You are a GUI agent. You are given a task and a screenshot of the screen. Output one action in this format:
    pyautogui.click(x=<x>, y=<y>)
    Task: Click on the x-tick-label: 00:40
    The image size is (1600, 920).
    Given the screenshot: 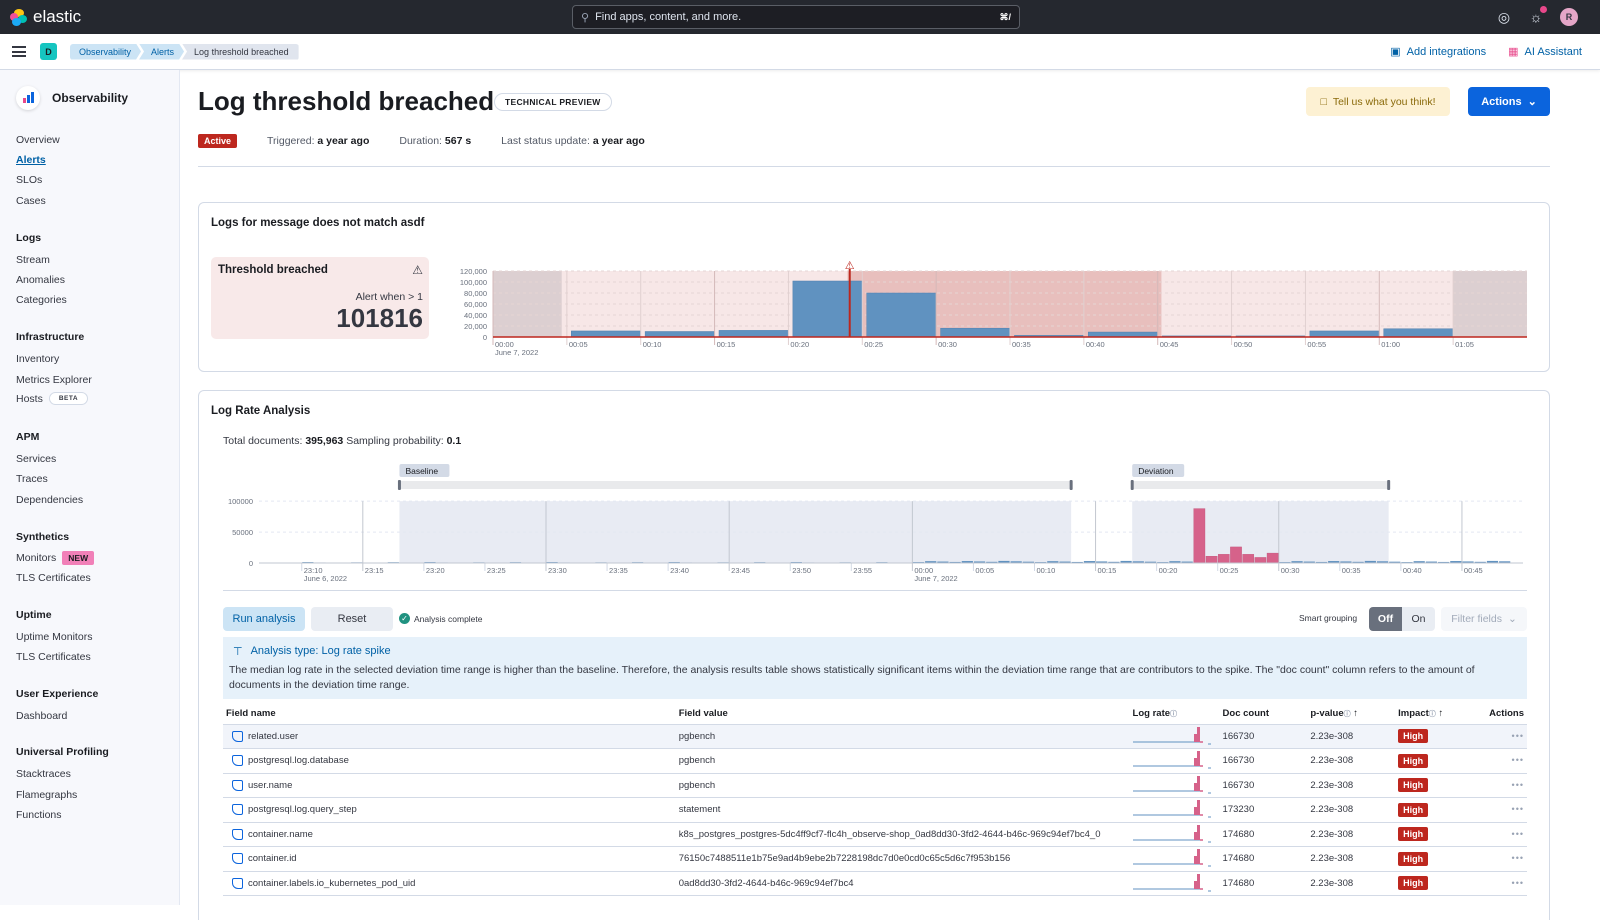 What is the action you would take?
    pyautogui.click(x=1412, y=570)
    